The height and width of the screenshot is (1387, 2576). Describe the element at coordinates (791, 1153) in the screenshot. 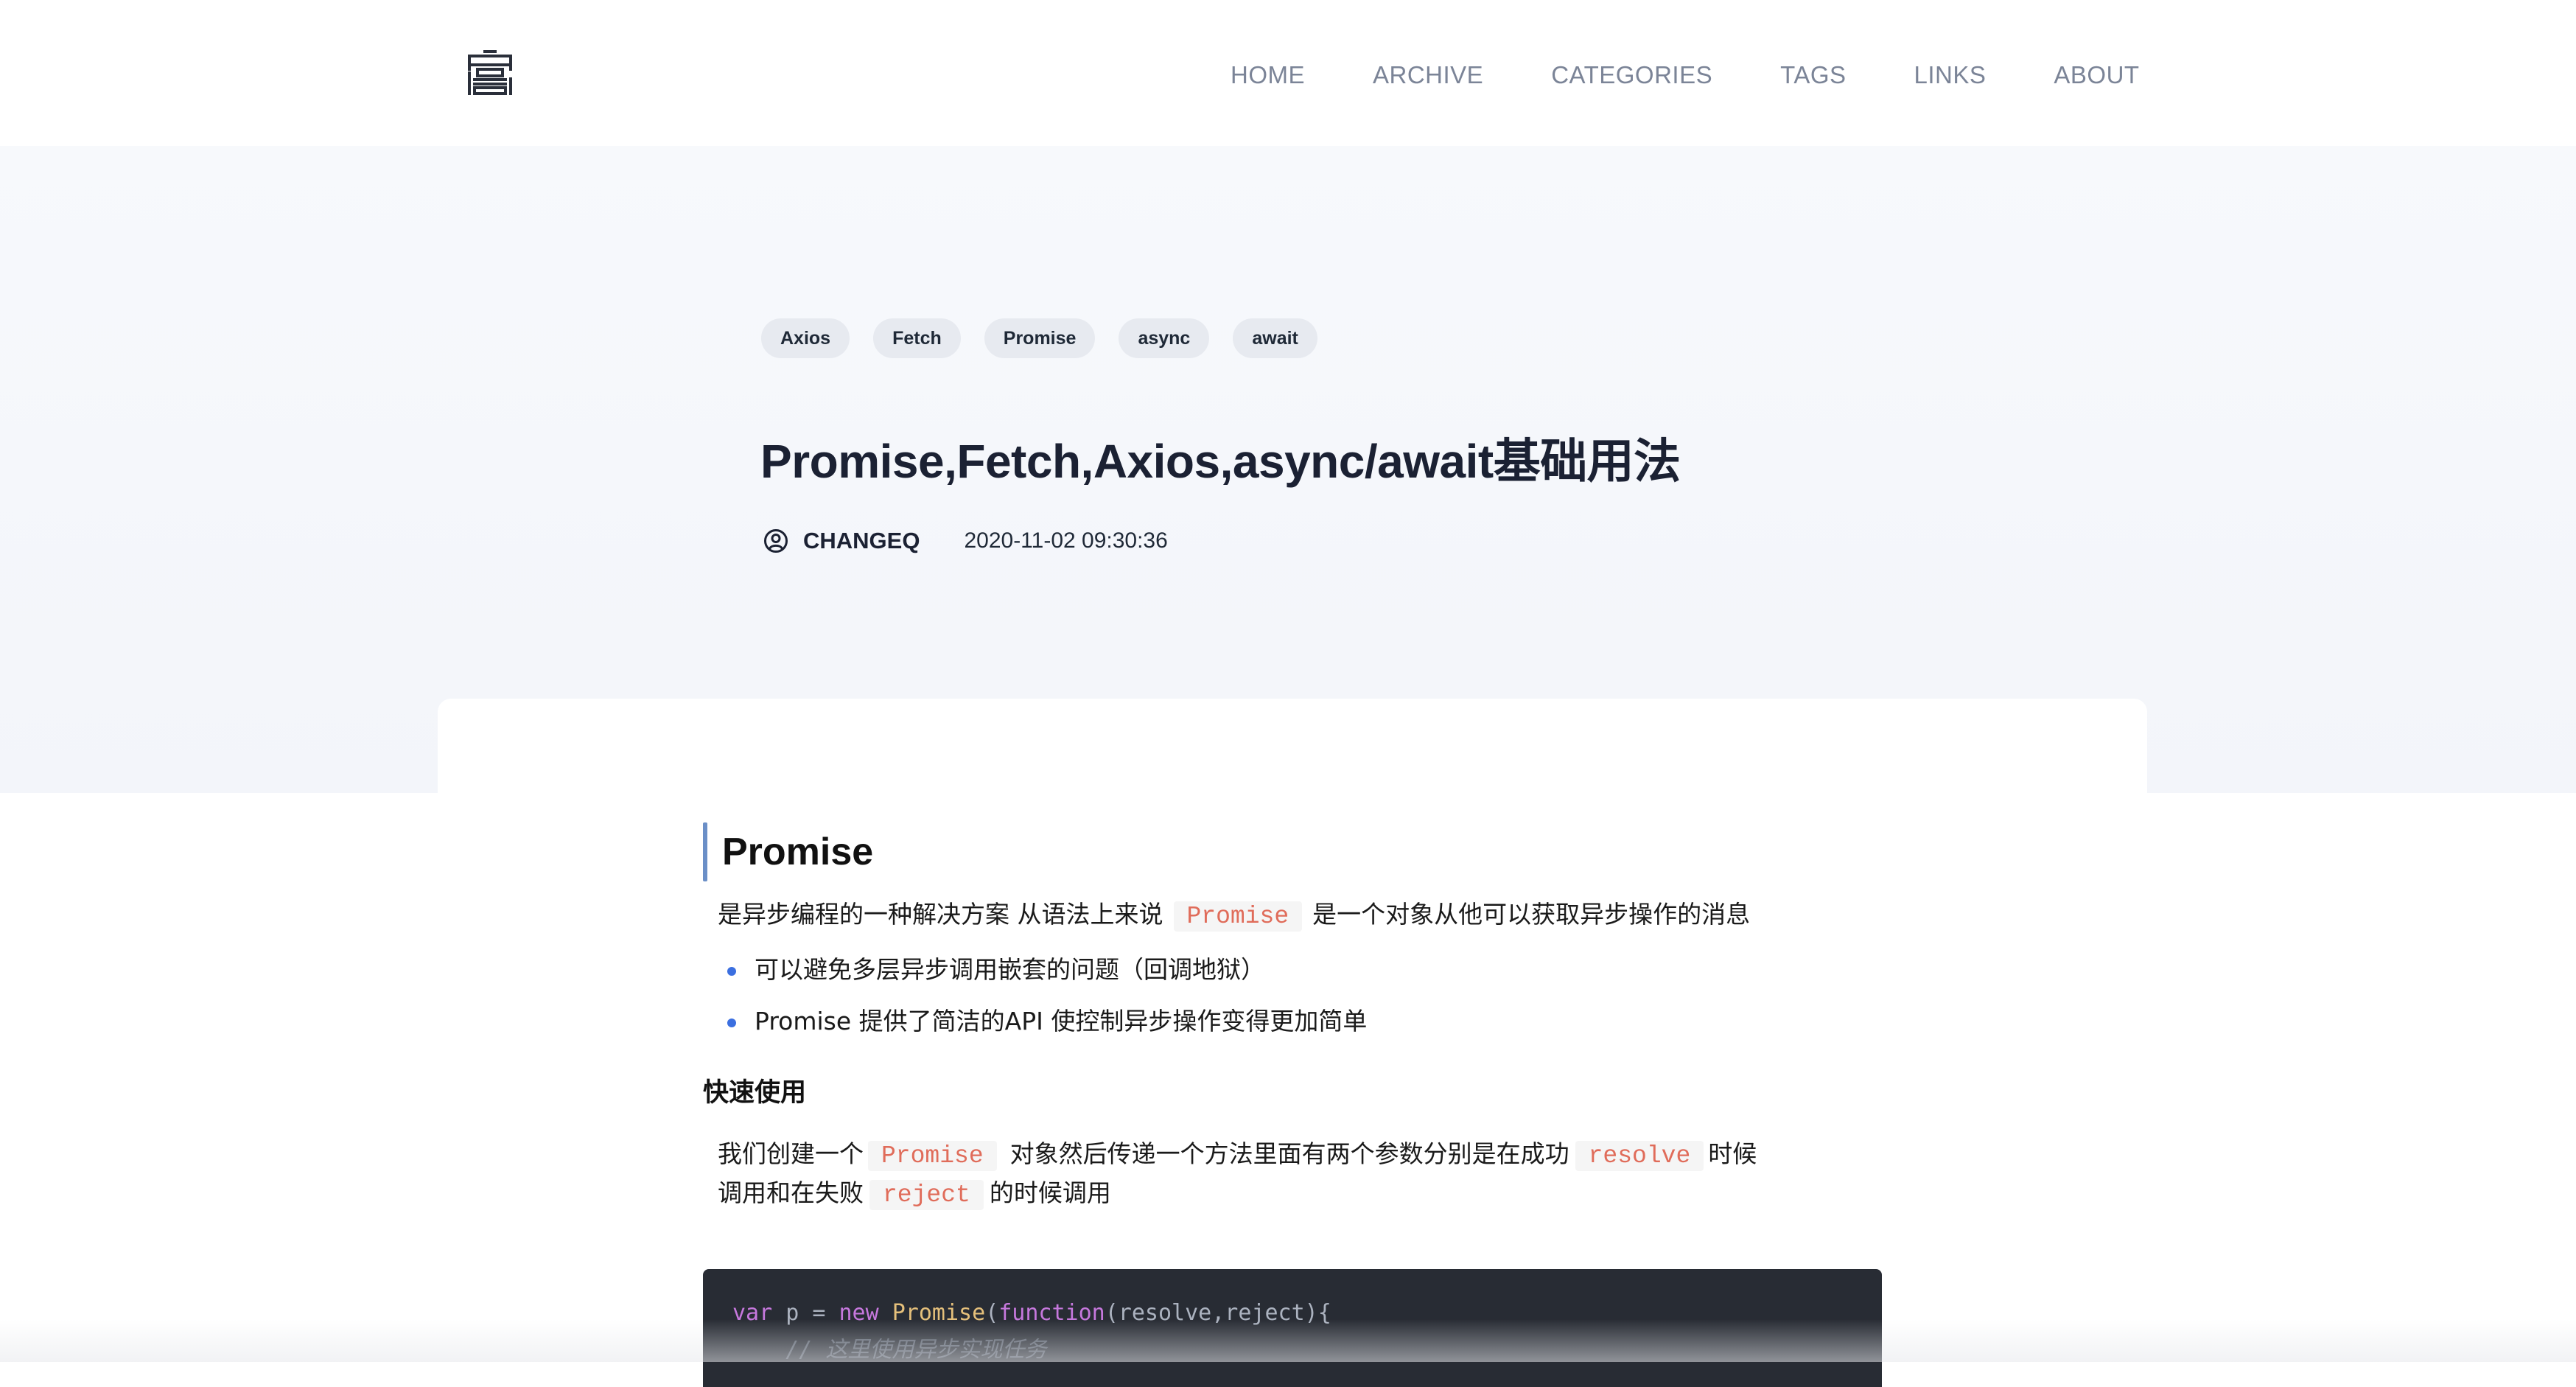

I see `text: 我们创建一个` at that location.